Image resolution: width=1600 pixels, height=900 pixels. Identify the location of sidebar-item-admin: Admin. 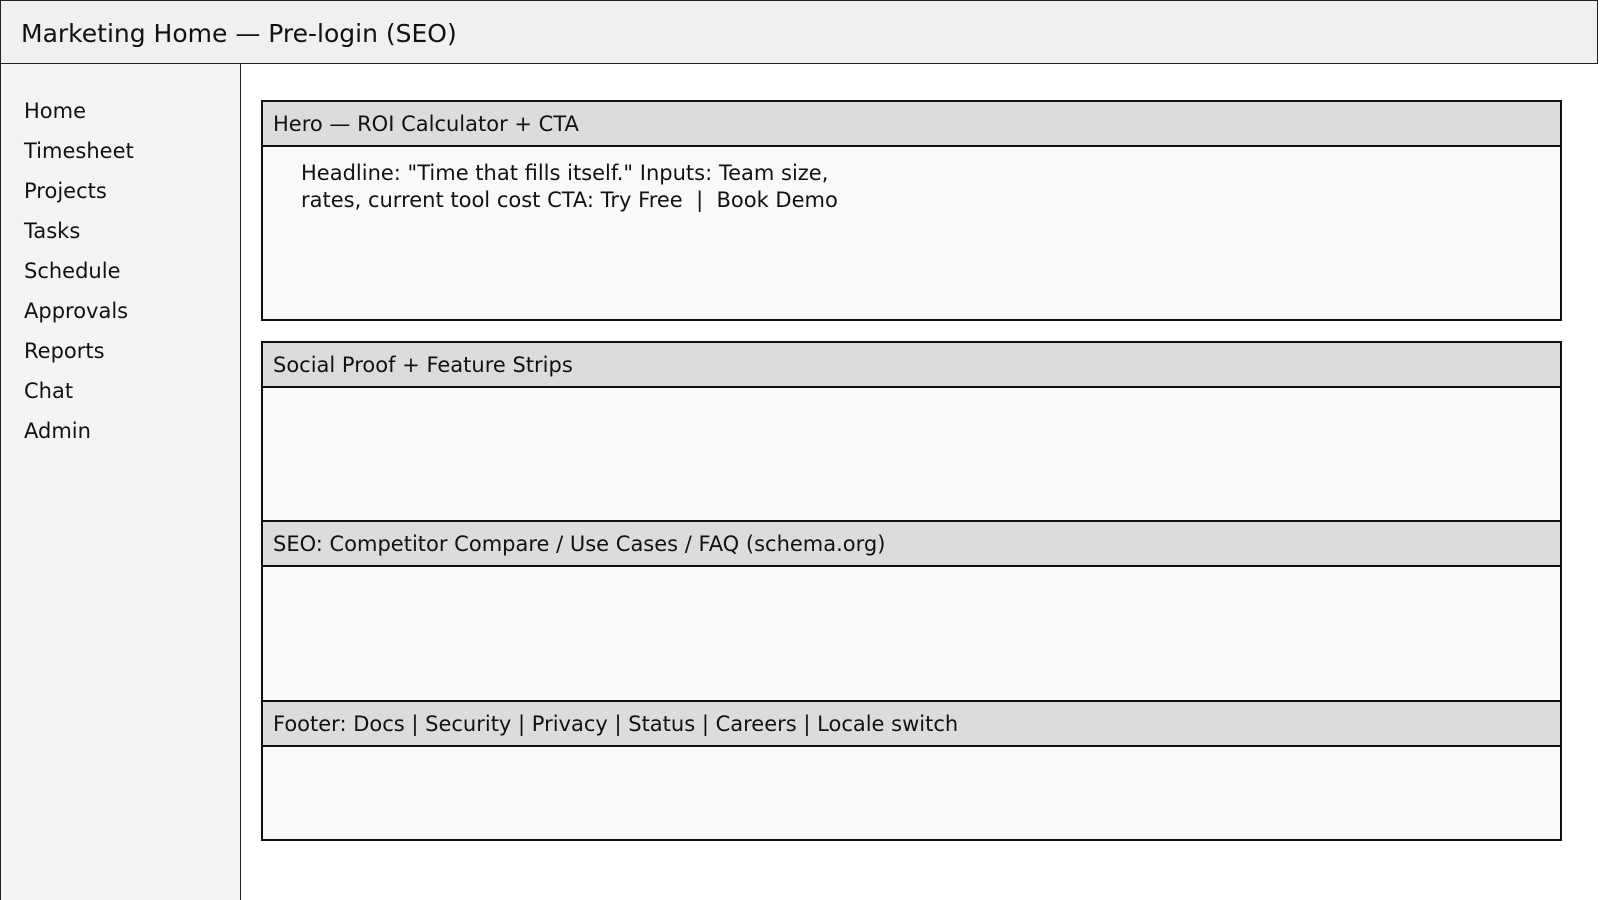
(57, 431).